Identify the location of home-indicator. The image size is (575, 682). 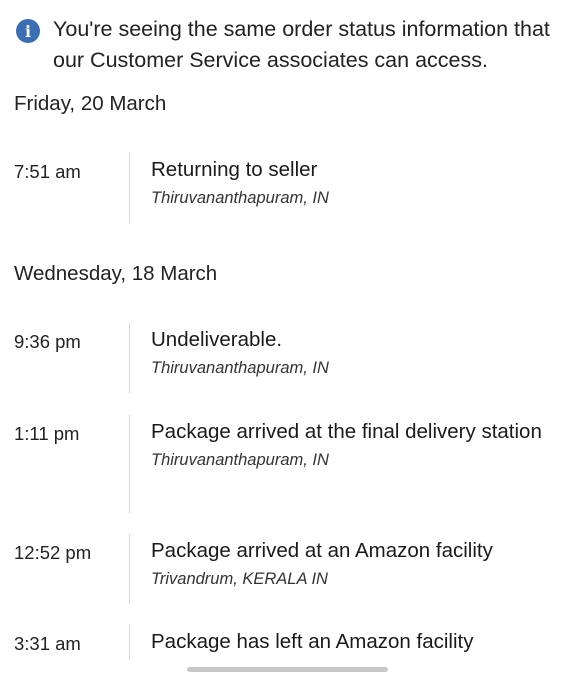
(287, 669).